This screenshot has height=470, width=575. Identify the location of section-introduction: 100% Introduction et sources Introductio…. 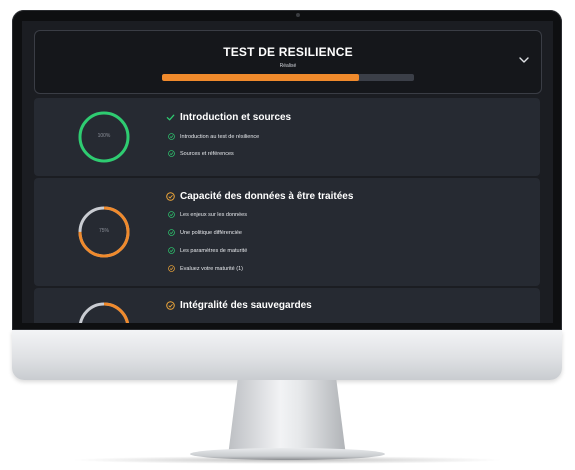
(287, 137).